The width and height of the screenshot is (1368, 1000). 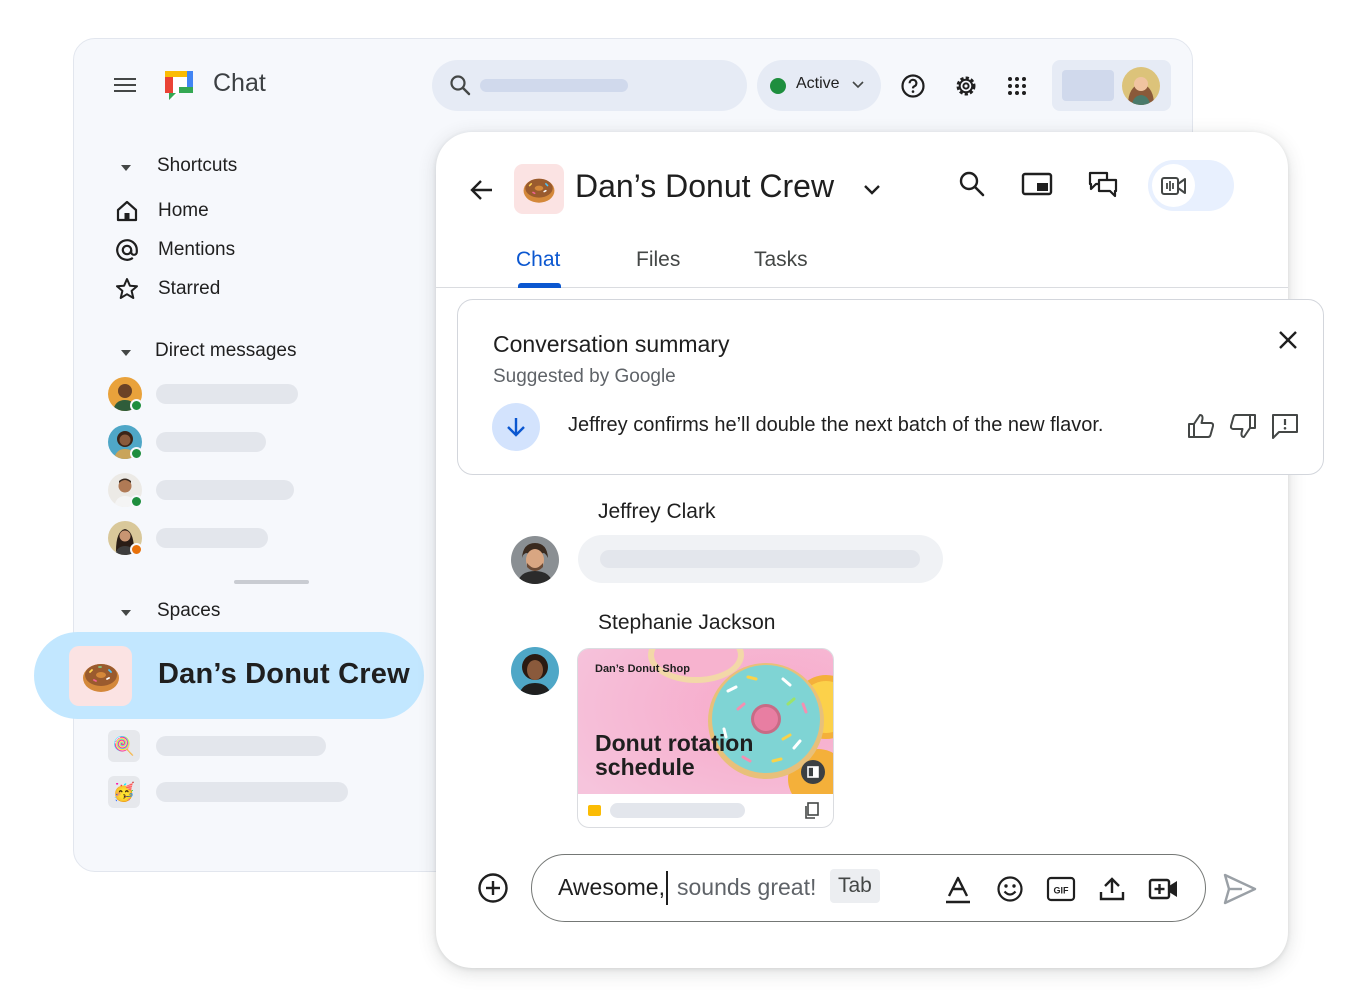 What do you see at coordinates (1288, 340) in the screenshot?
I see `close-icon` at bounding box center [1288, 340].